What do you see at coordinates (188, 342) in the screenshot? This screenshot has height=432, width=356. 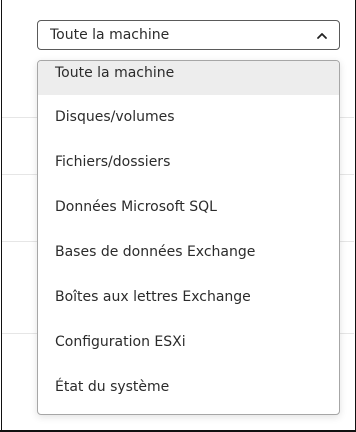 I see `dropdown-option-esxi-configuration: Configuration ESXi` at bounding box center [188, 342].